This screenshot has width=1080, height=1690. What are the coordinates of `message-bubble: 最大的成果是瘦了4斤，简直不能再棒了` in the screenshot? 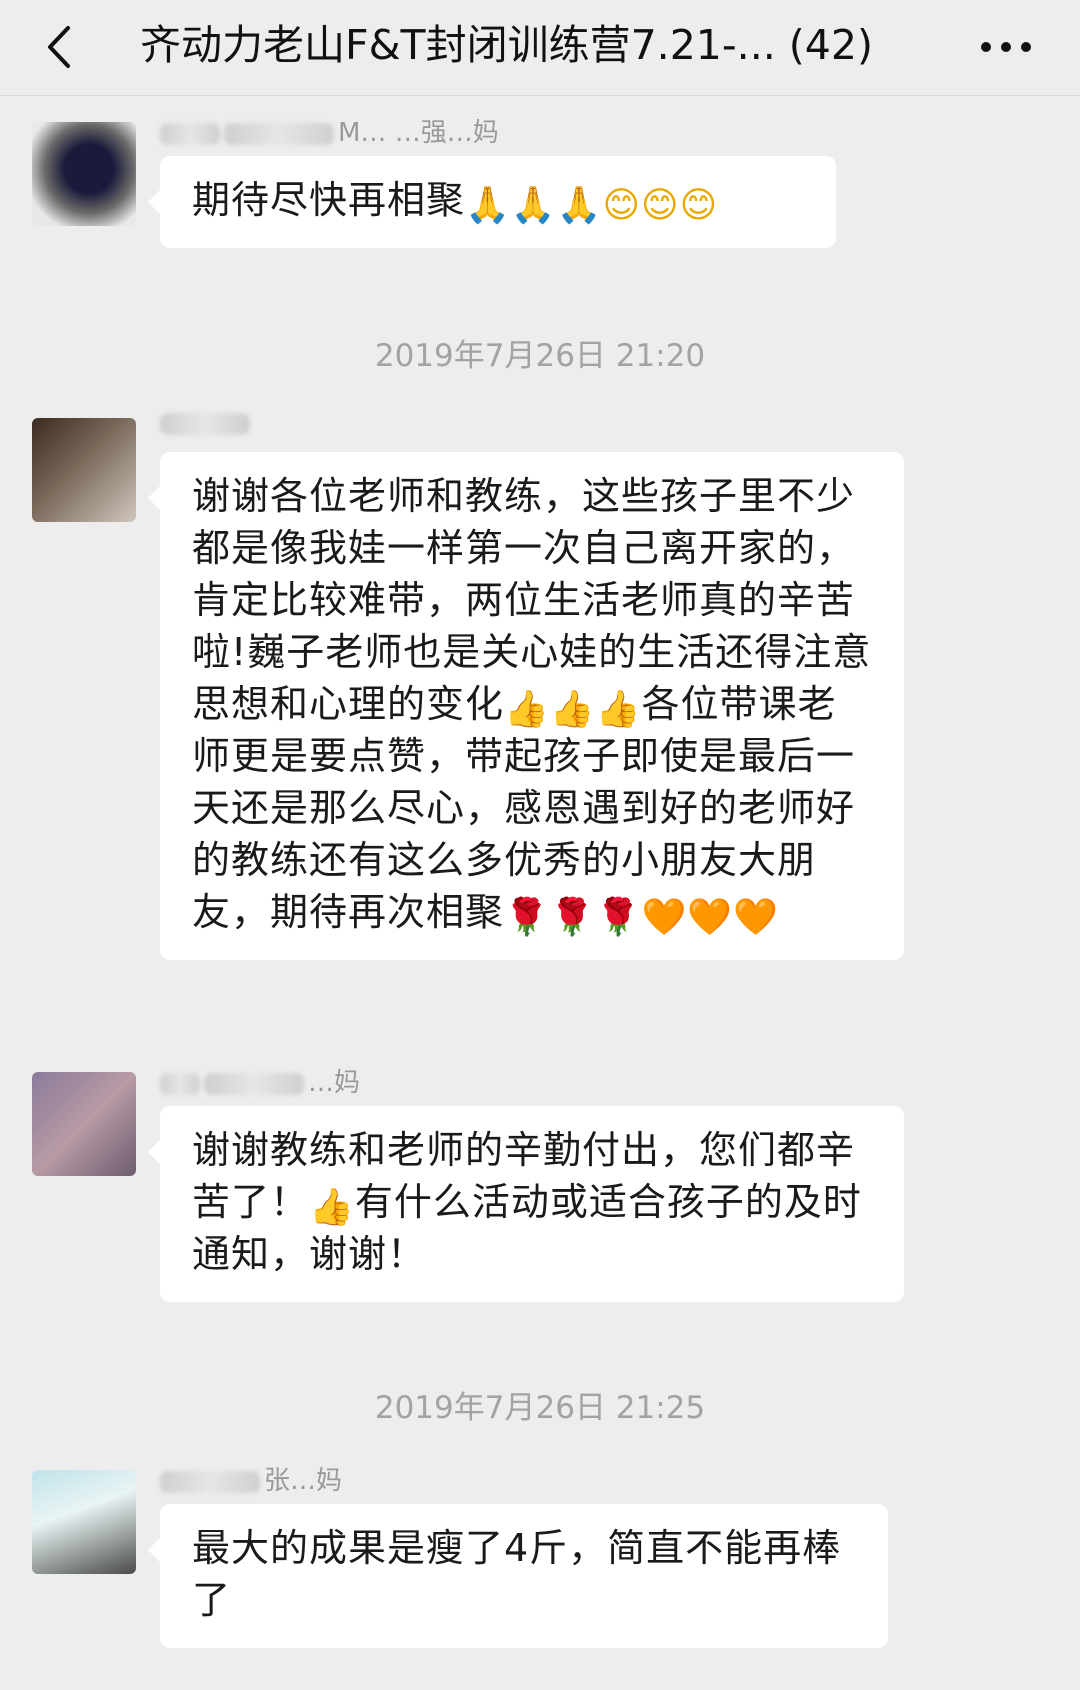 It's located at (518, 1576).